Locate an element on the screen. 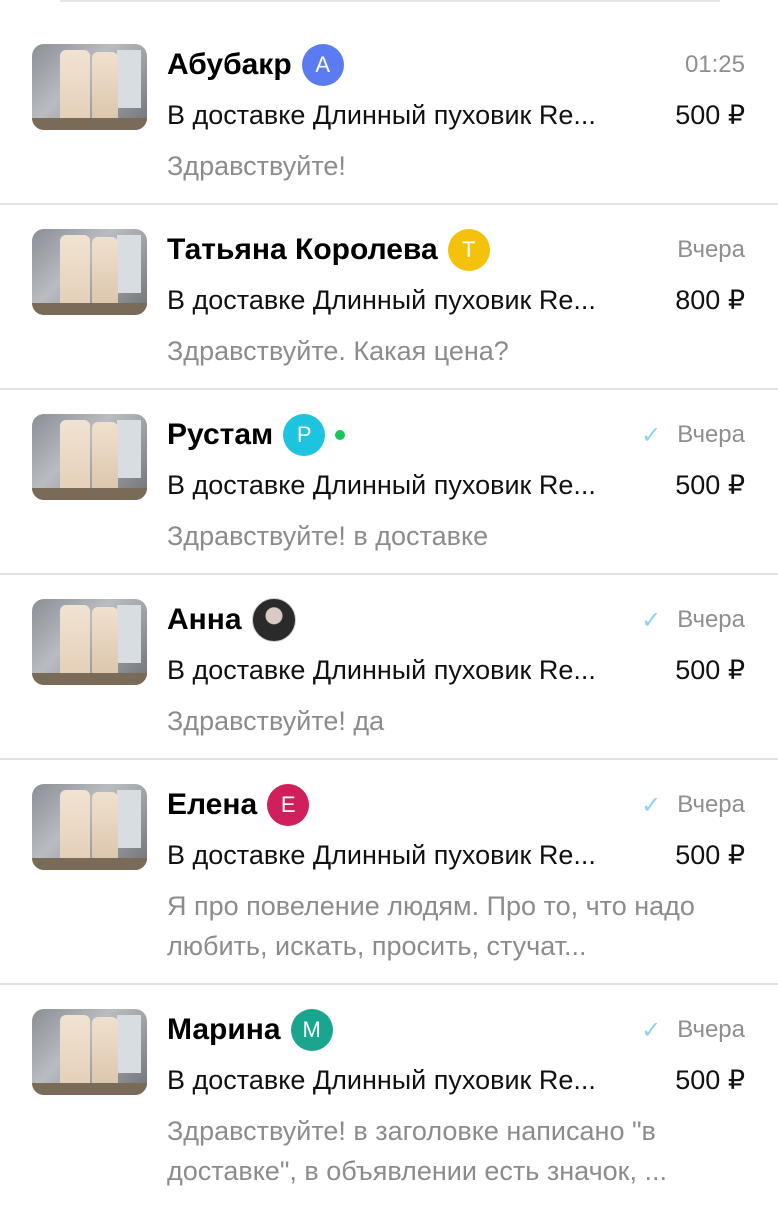 This screenshot has height=1210, width=778. chat-header: Рустам P is located at coordinates (256, 435).